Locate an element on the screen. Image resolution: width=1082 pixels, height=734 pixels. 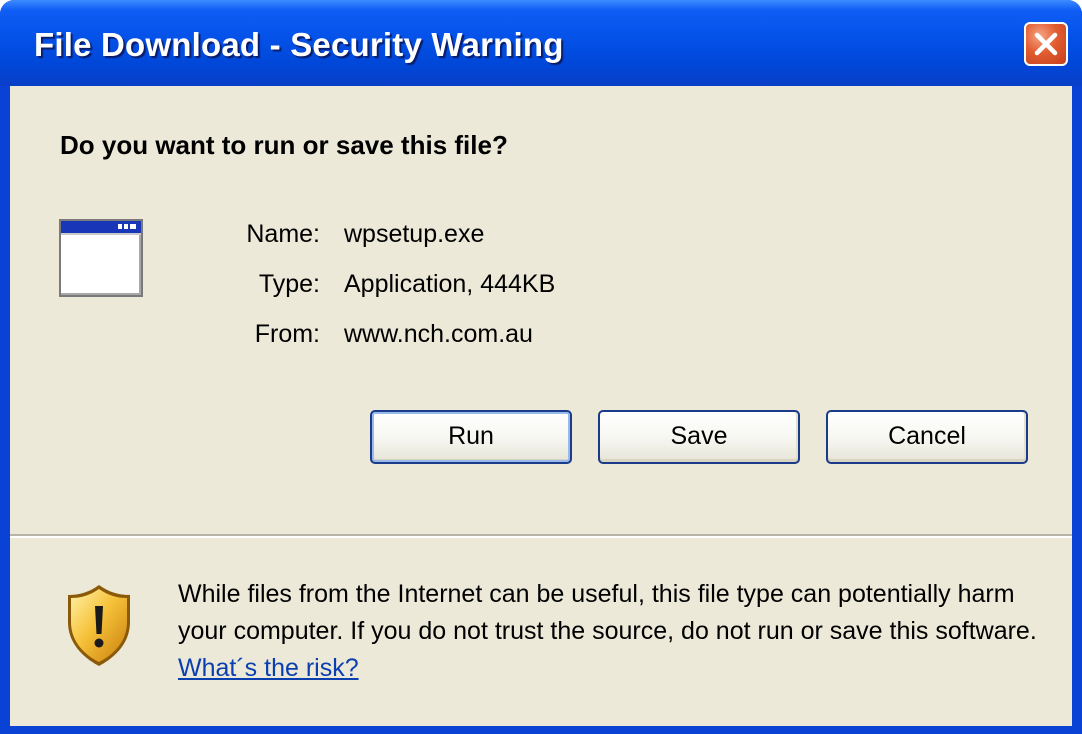
from-value: www.nch.com.au is located at coordinates (438, 334).